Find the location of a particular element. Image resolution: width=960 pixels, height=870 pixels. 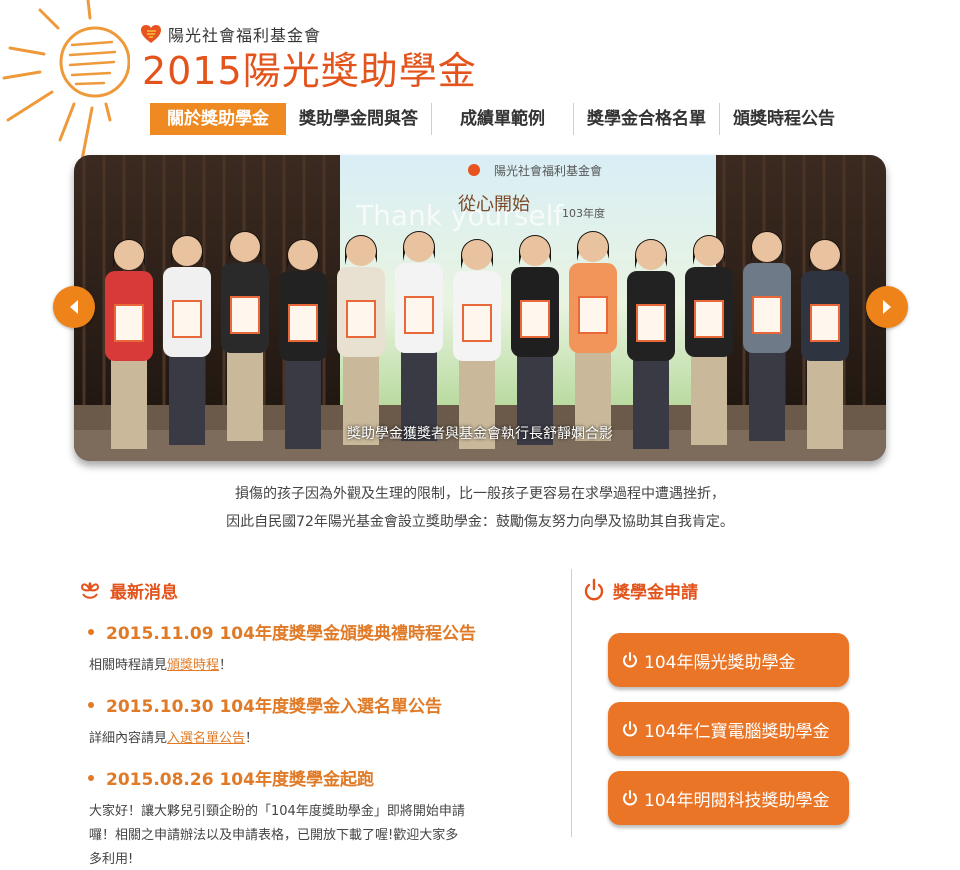

chevron-right-icon is located at coordinates (887, 307).